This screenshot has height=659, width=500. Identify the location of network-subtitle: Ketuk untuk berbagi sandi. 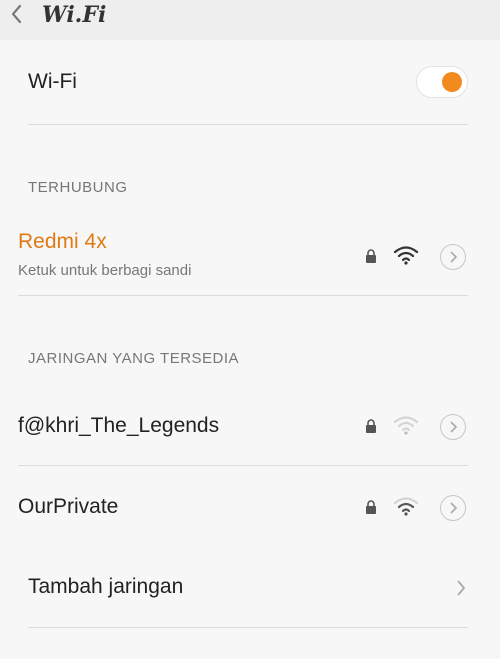
(105, 270).